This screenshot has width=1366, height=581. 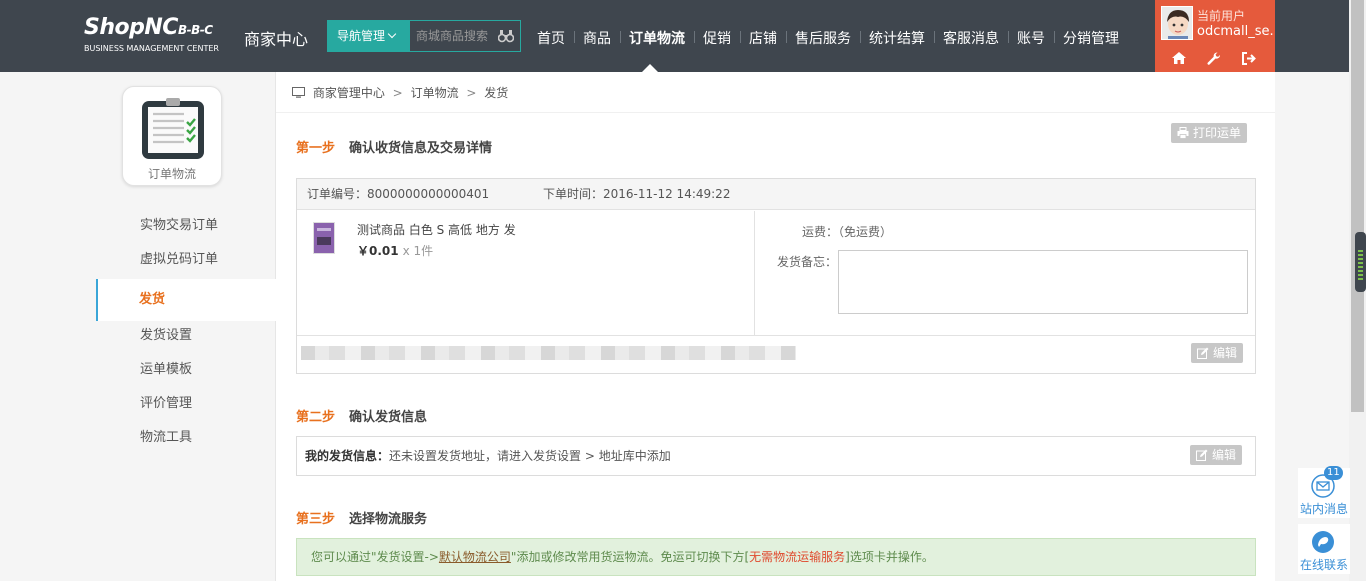 What do you see at coordinates (1324, 492) in the screenshot?
I see `site-message-widget: 11 站内消息` at bounding box center [1324, 492].